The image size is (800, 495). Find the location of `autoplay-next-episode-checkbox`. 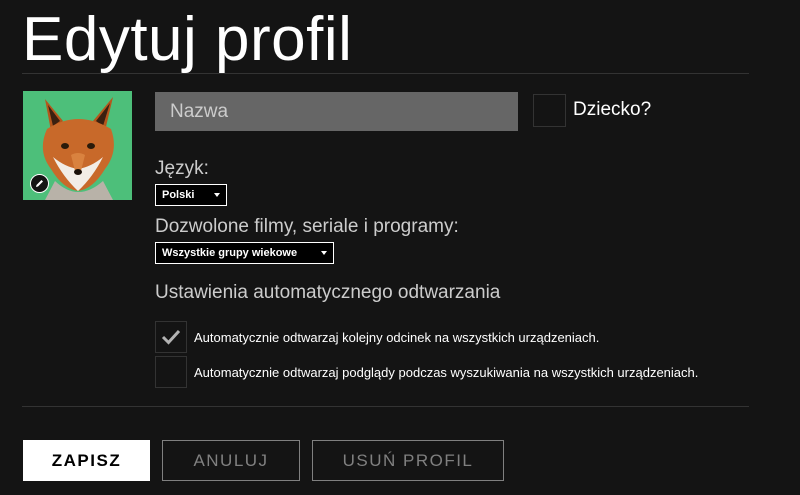

autoplay-next-episode-checkbox is located at coordinates (171, 337).